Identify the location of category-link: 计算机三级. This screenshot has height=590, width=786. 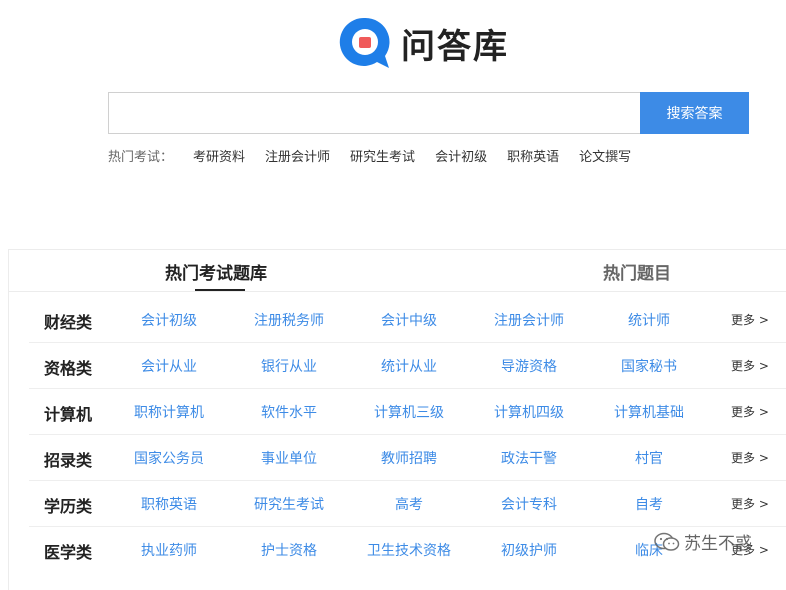
(409, 412).